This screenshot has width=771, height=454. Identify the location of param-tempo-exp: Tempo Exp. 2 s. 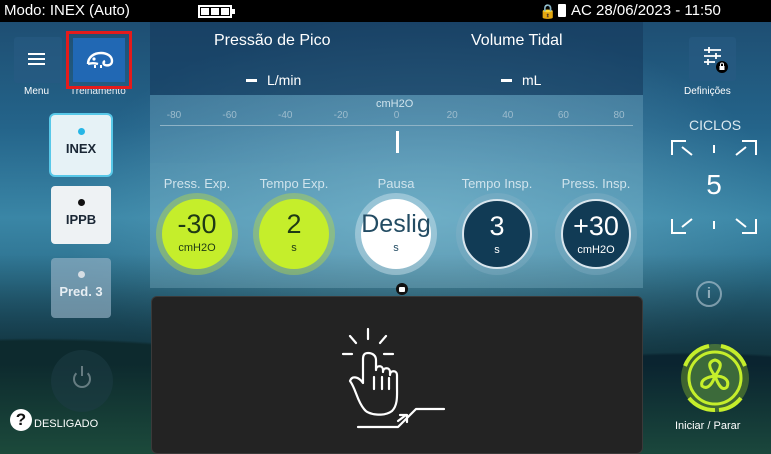
(294, 216).